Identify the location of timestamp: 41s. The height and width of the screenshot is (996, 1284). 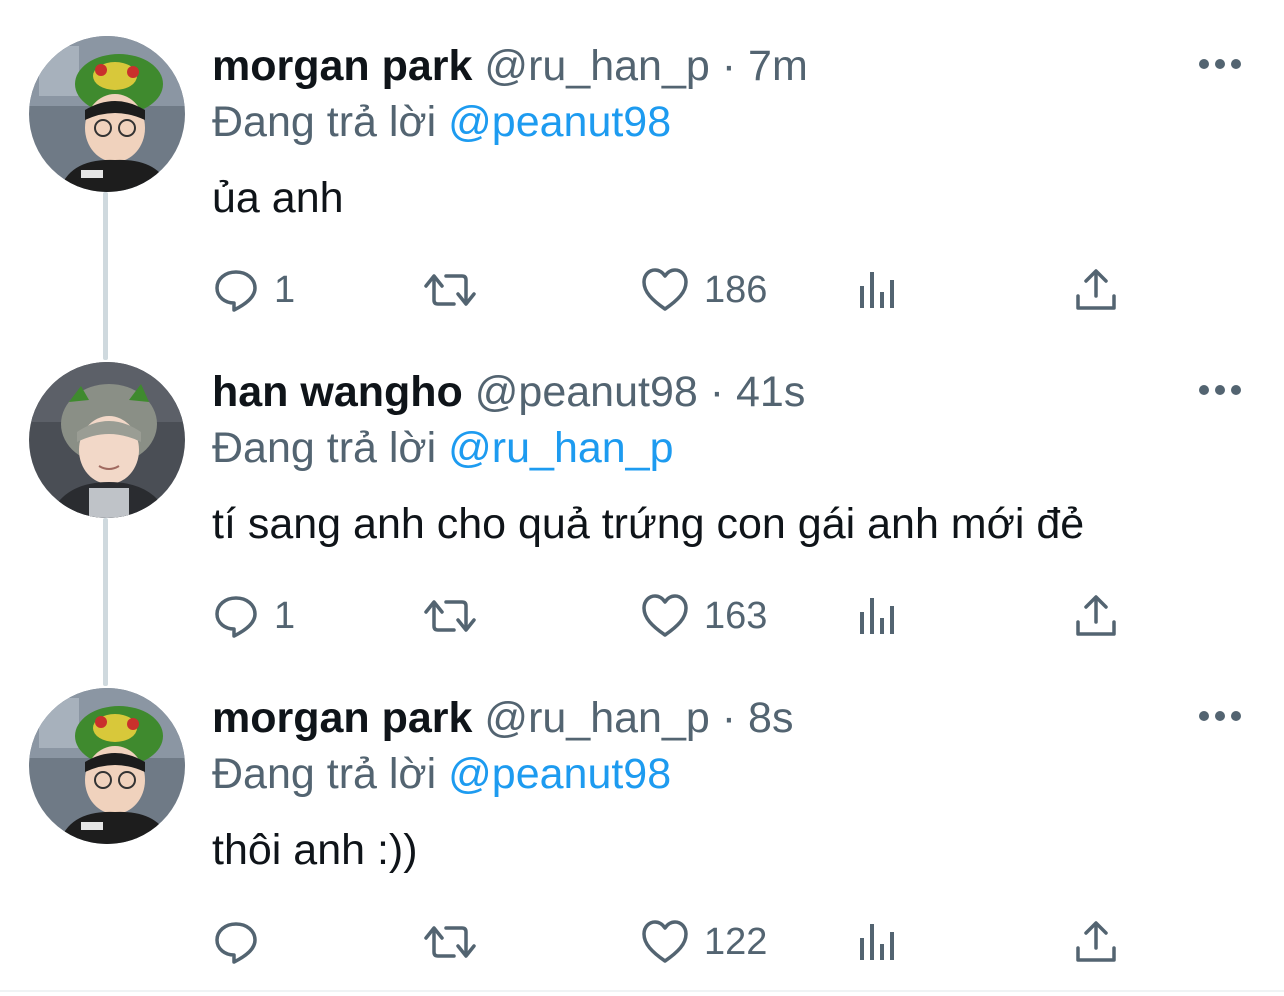
(770, 392).